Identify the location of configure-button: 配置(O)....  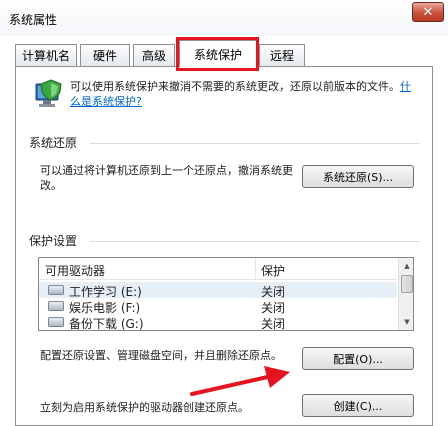
(358, 358).